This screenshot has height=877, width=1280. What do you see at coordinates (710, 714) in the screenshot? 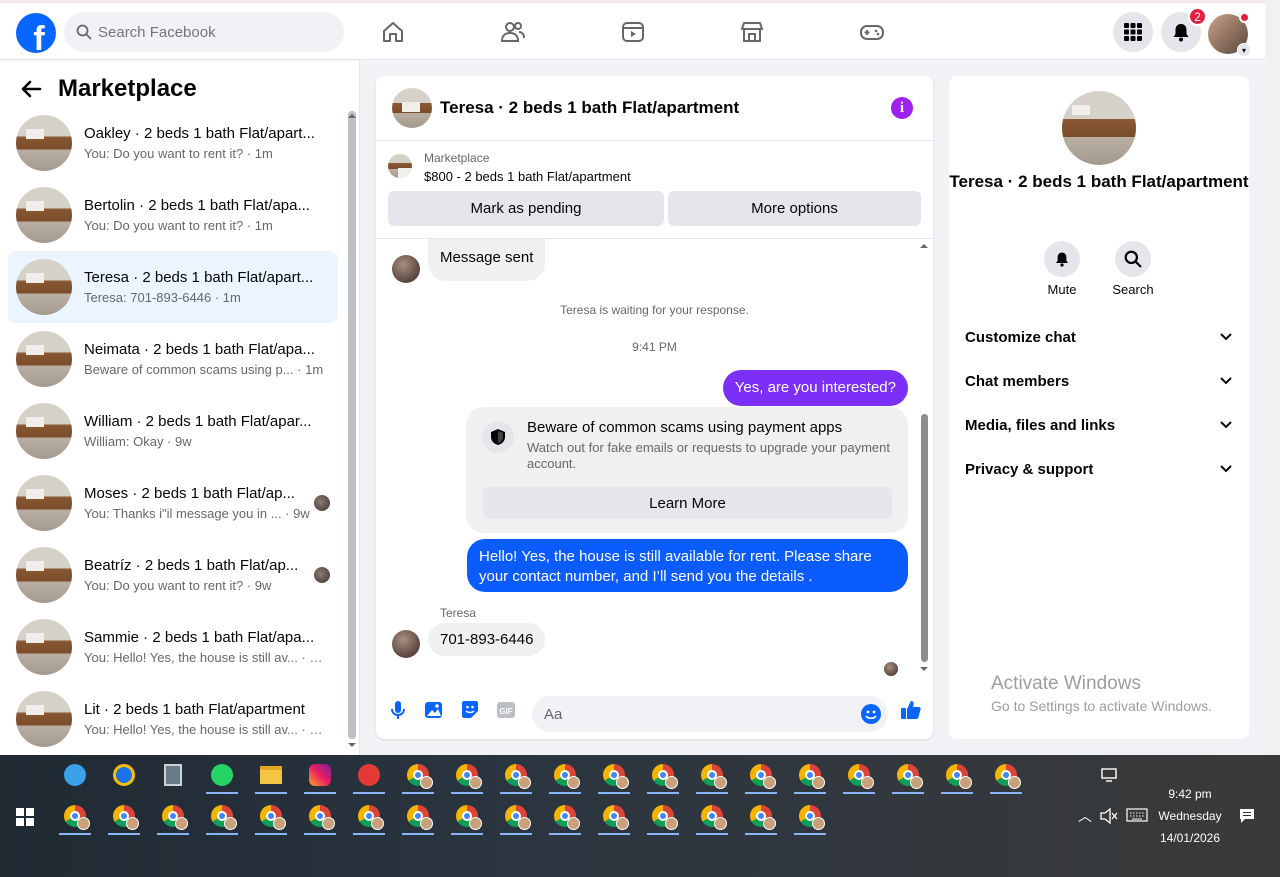
I see `message-input: Aa` at bounding box center [710, 714].